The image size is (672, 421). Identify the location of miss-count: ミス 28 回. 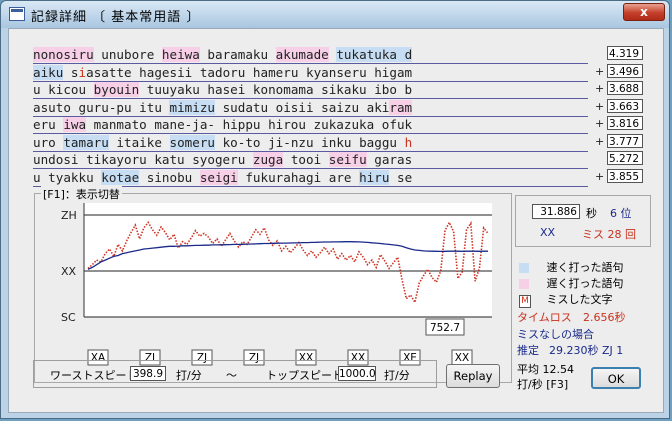
(609, 234).